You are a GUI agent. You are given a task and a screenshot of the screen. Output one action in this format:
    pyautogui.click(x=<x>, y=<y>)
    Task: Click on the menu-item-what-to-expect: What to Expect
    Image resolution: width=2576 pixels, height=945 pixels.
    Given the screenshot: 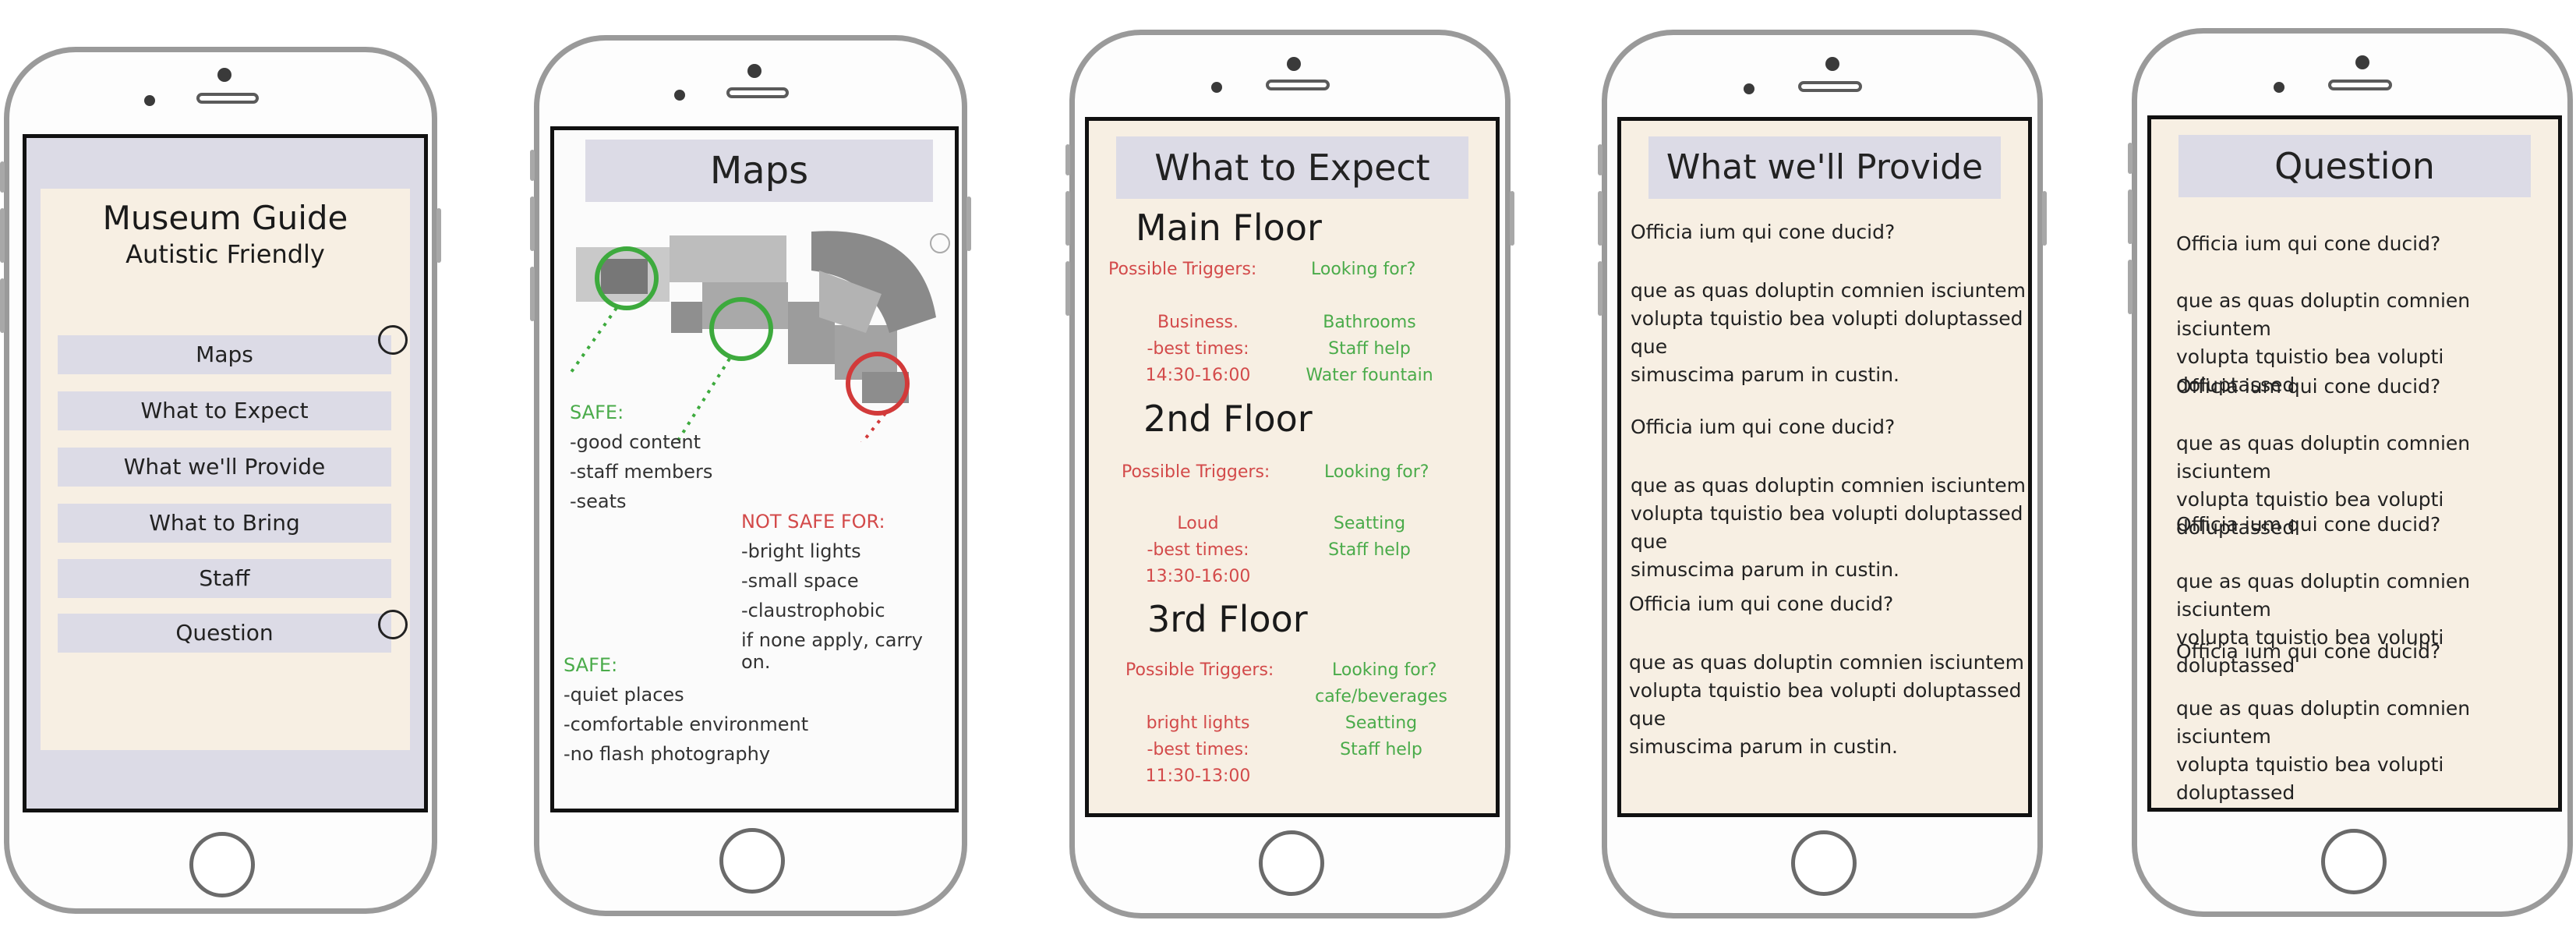 What is the action you would take?
    pyautogui.click(x=224, y=411)
    